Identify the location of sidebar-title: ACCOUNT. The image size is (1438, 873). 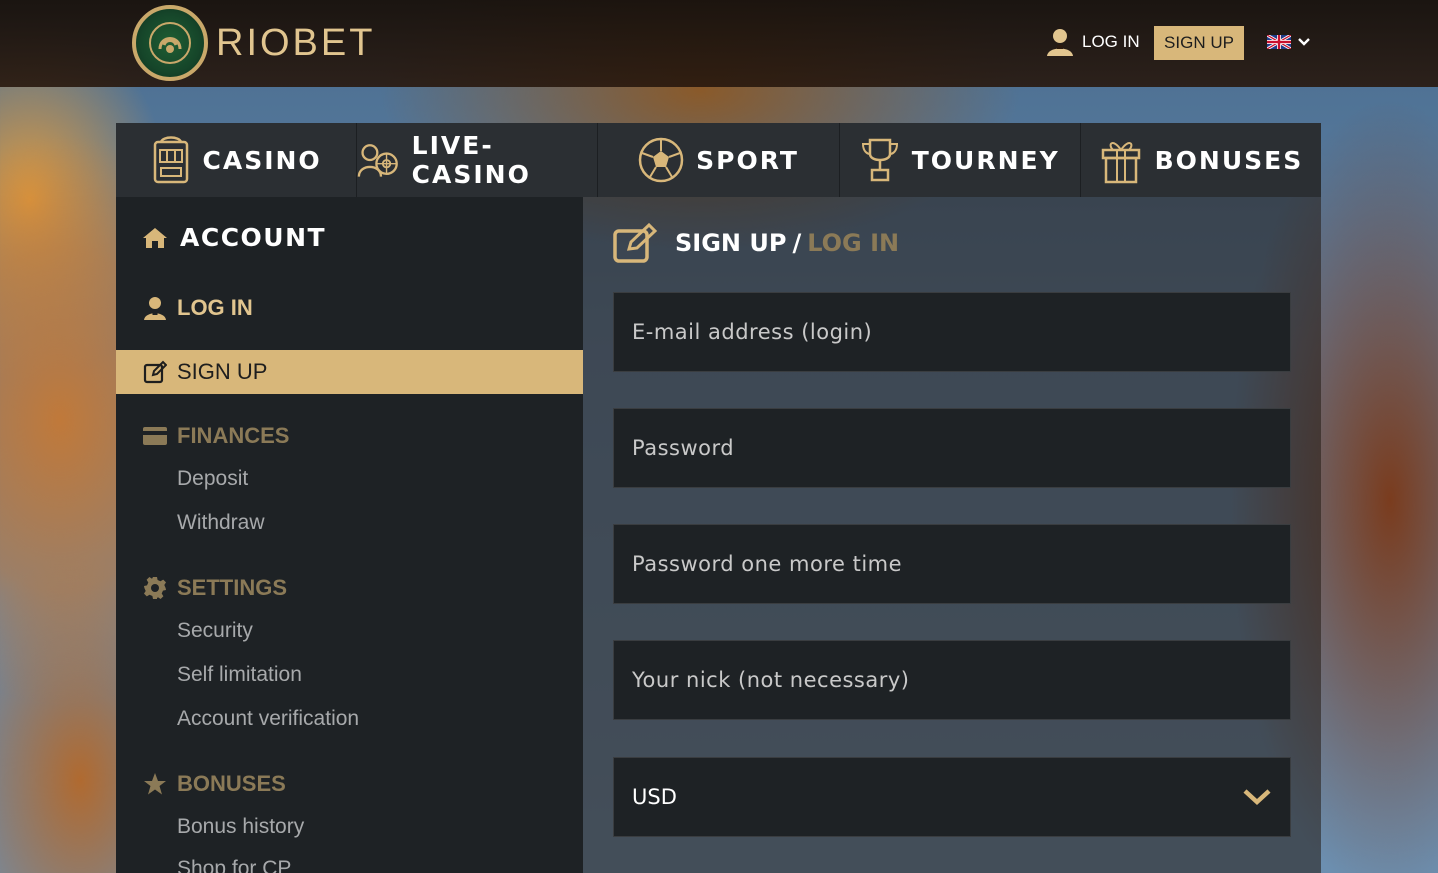
(234, 237).